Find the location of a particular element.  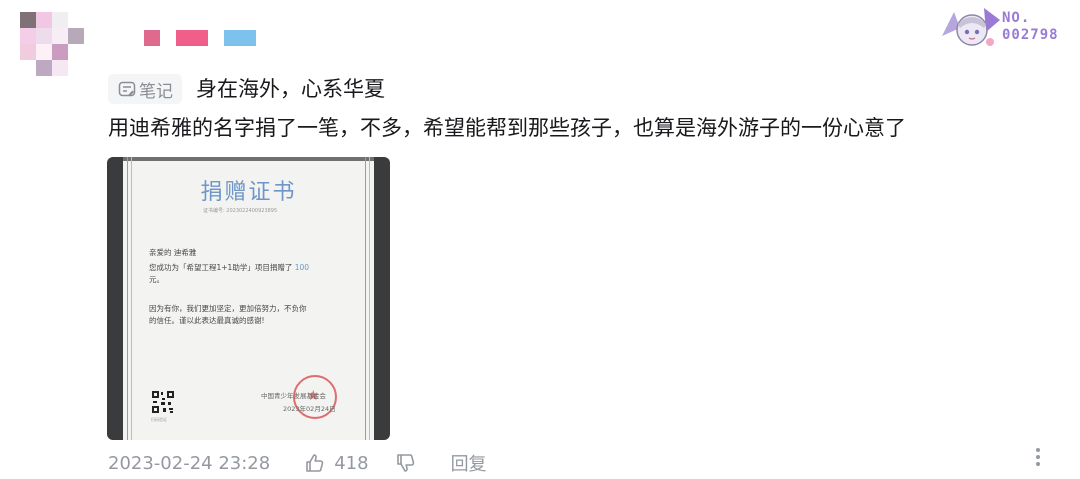

comment-title: 身在海外，心系华夏 is located at coordinates (290, 89).